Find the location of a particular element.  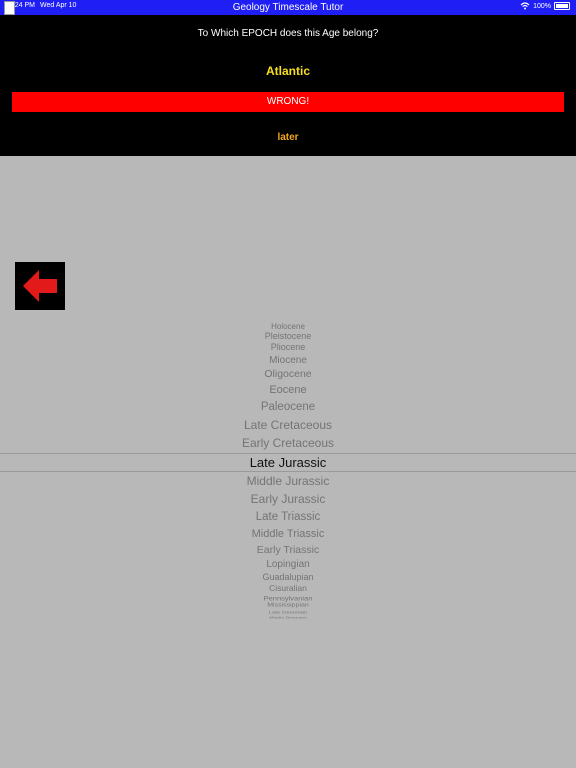

picker-item: Guadalupian is located at coordinates (288, 577).